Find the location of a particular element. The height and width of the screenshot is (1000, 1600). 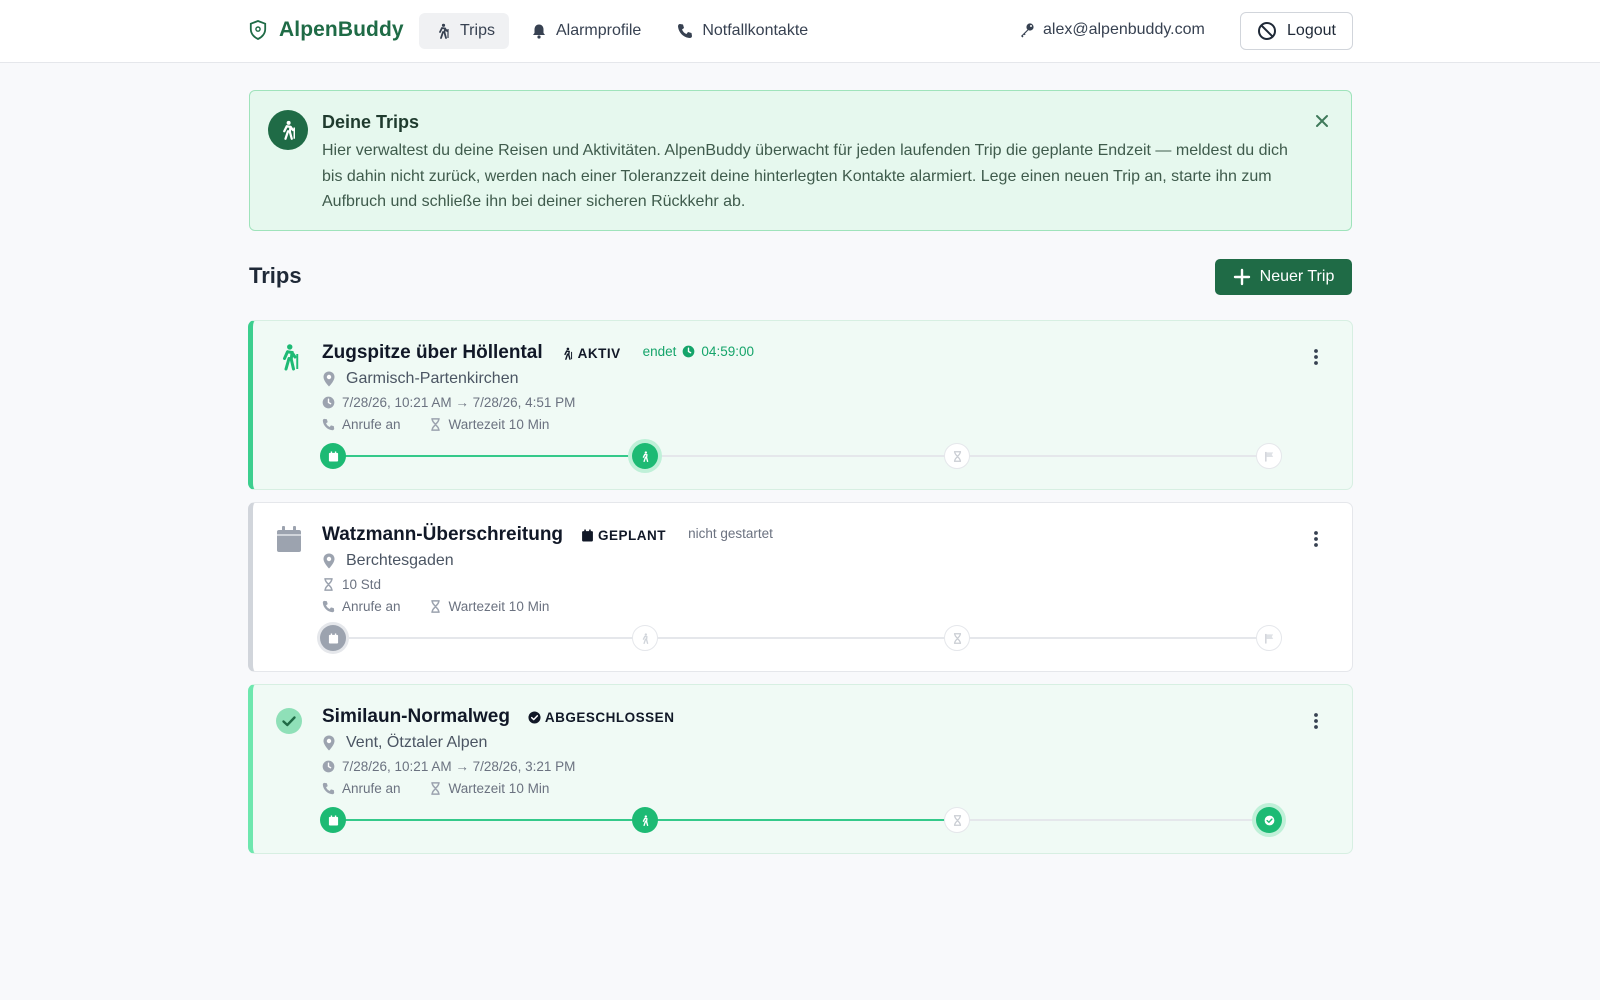

key-icon is located at coordinates (1027, 30).